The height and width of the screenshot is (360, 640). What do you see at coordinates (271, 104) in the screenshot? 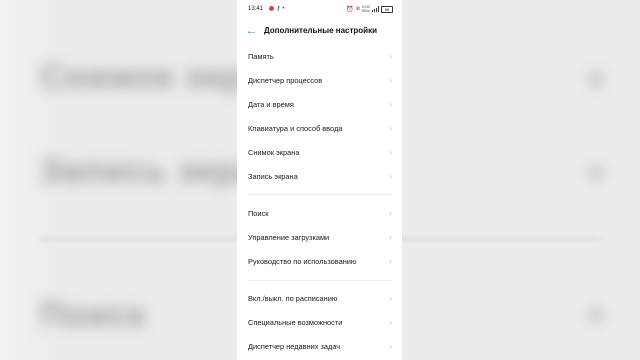
I see `list-item-label: Дата и время` at bounding box center [271, 104].